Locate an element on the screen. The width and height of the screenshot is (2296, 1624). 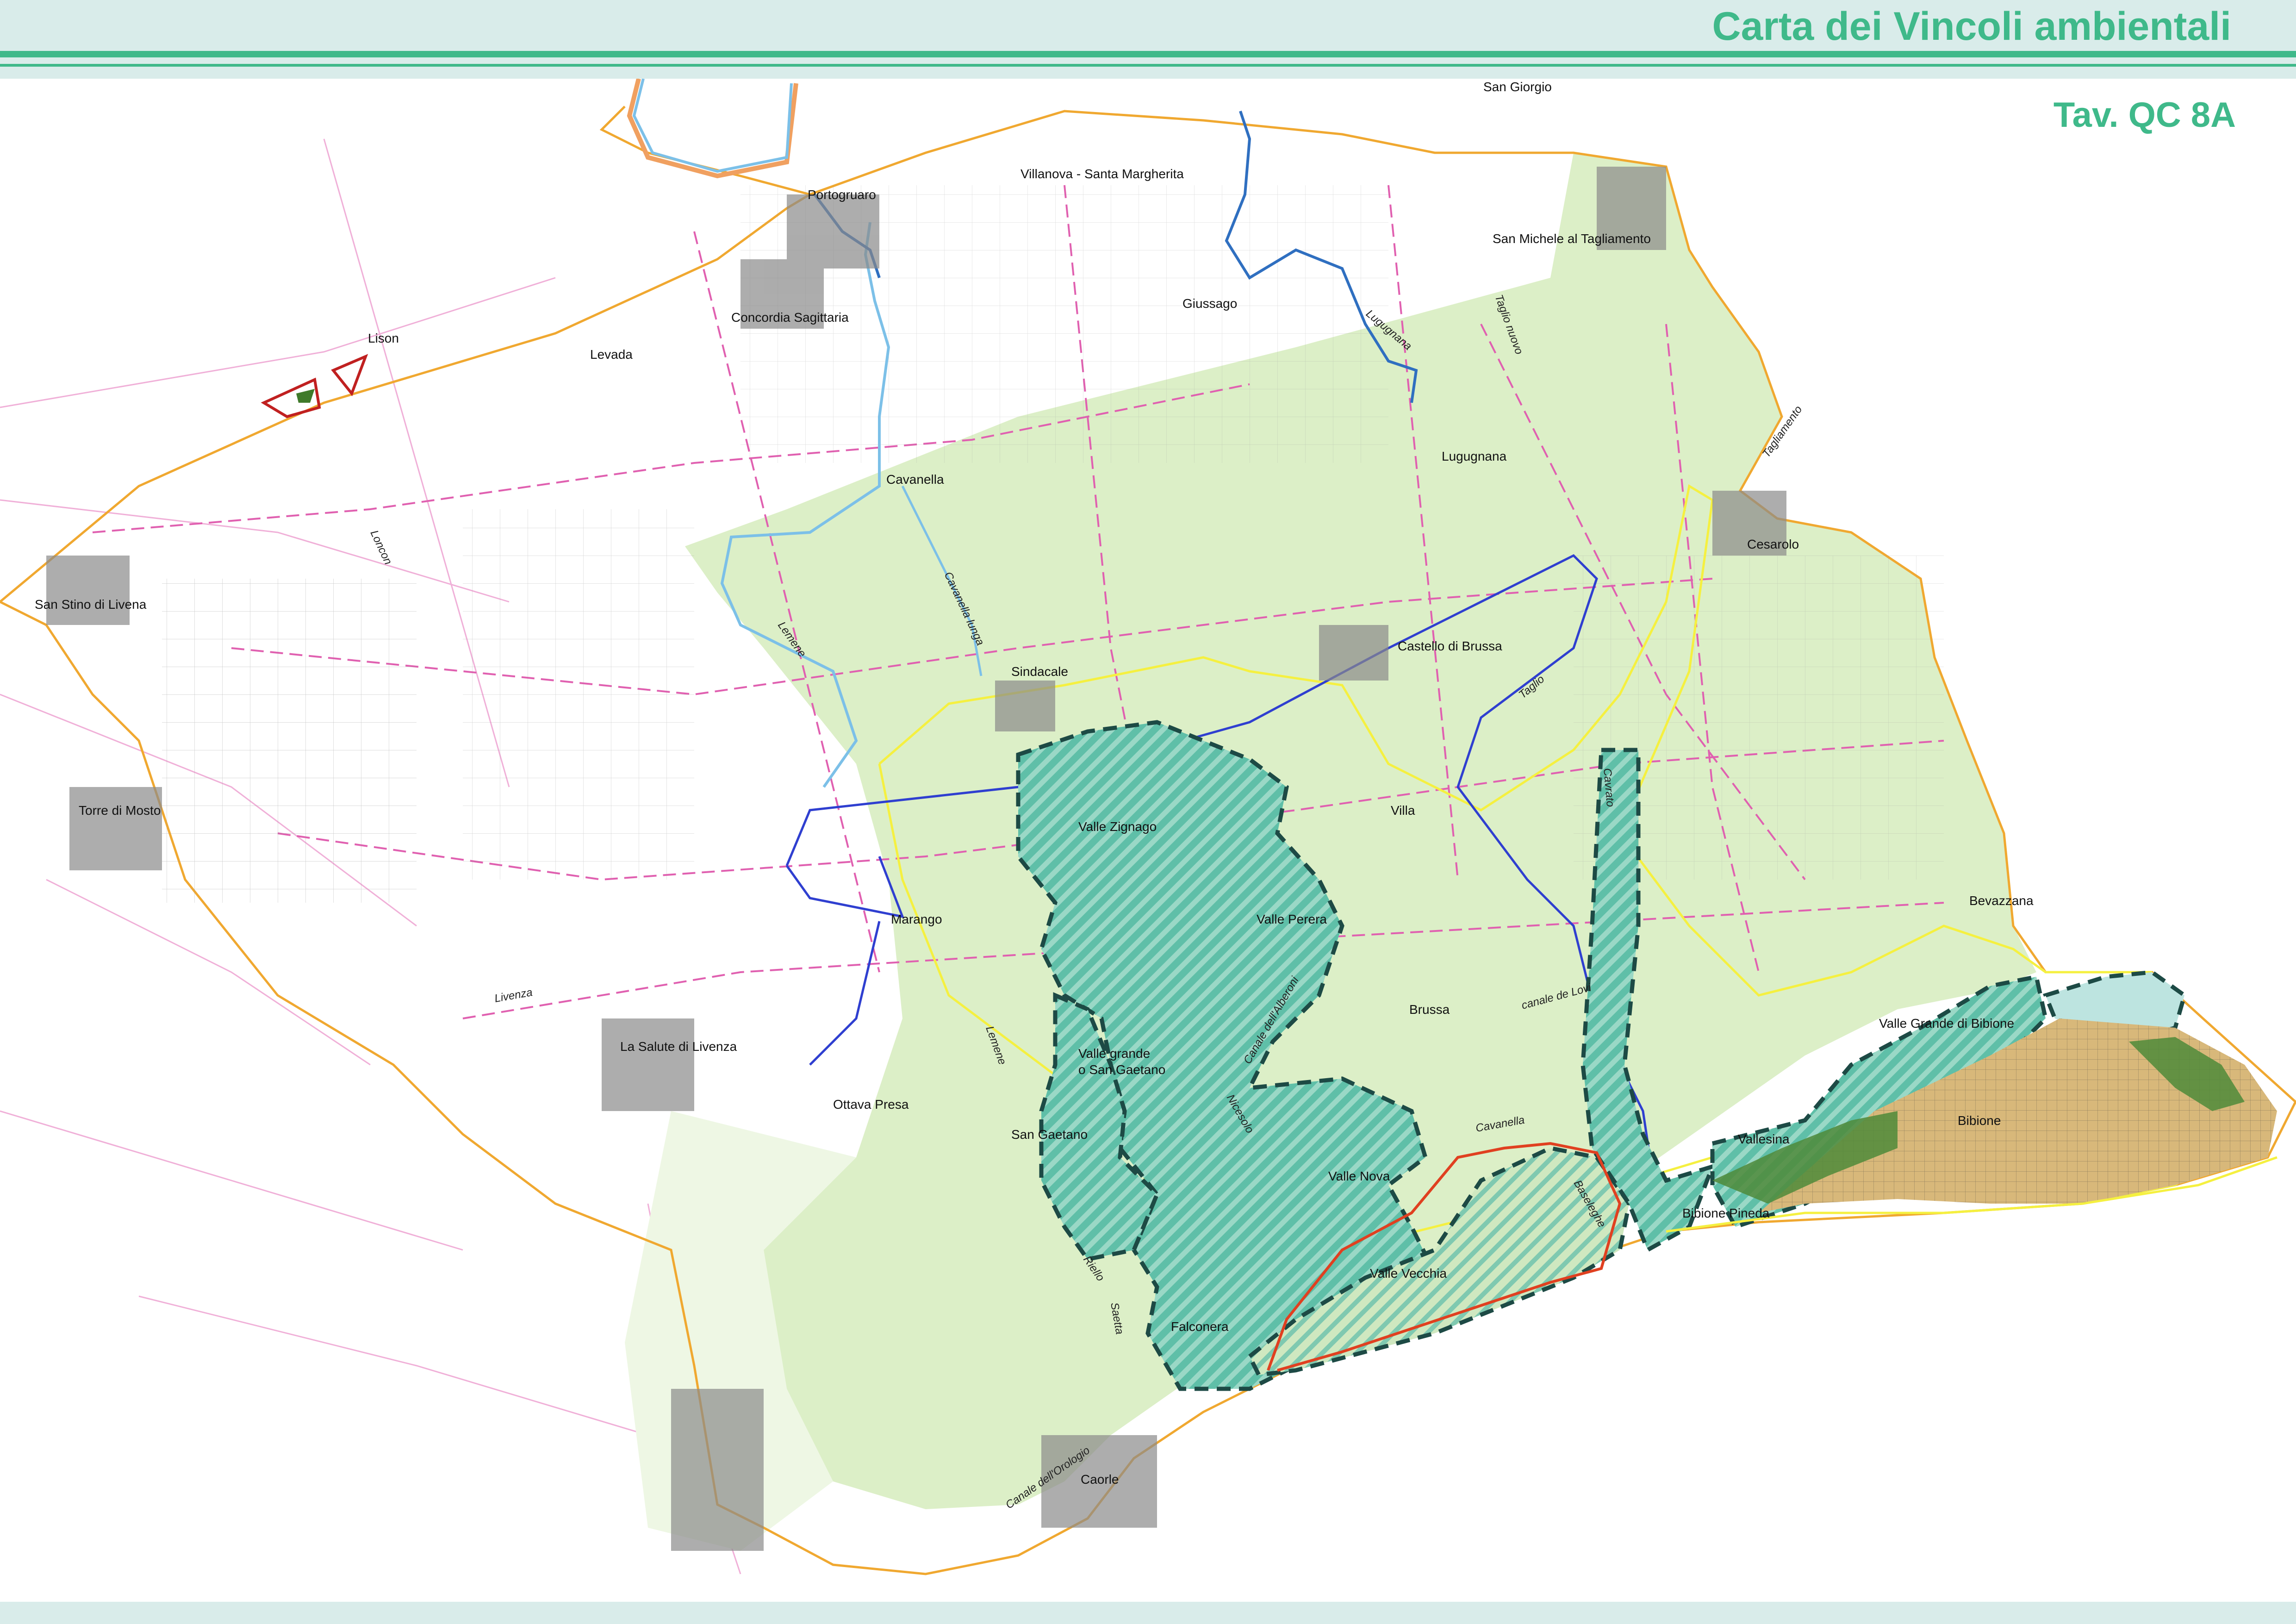
map-title: Carta dei Vincoli ambientali is located at coordinates (1971, 26).